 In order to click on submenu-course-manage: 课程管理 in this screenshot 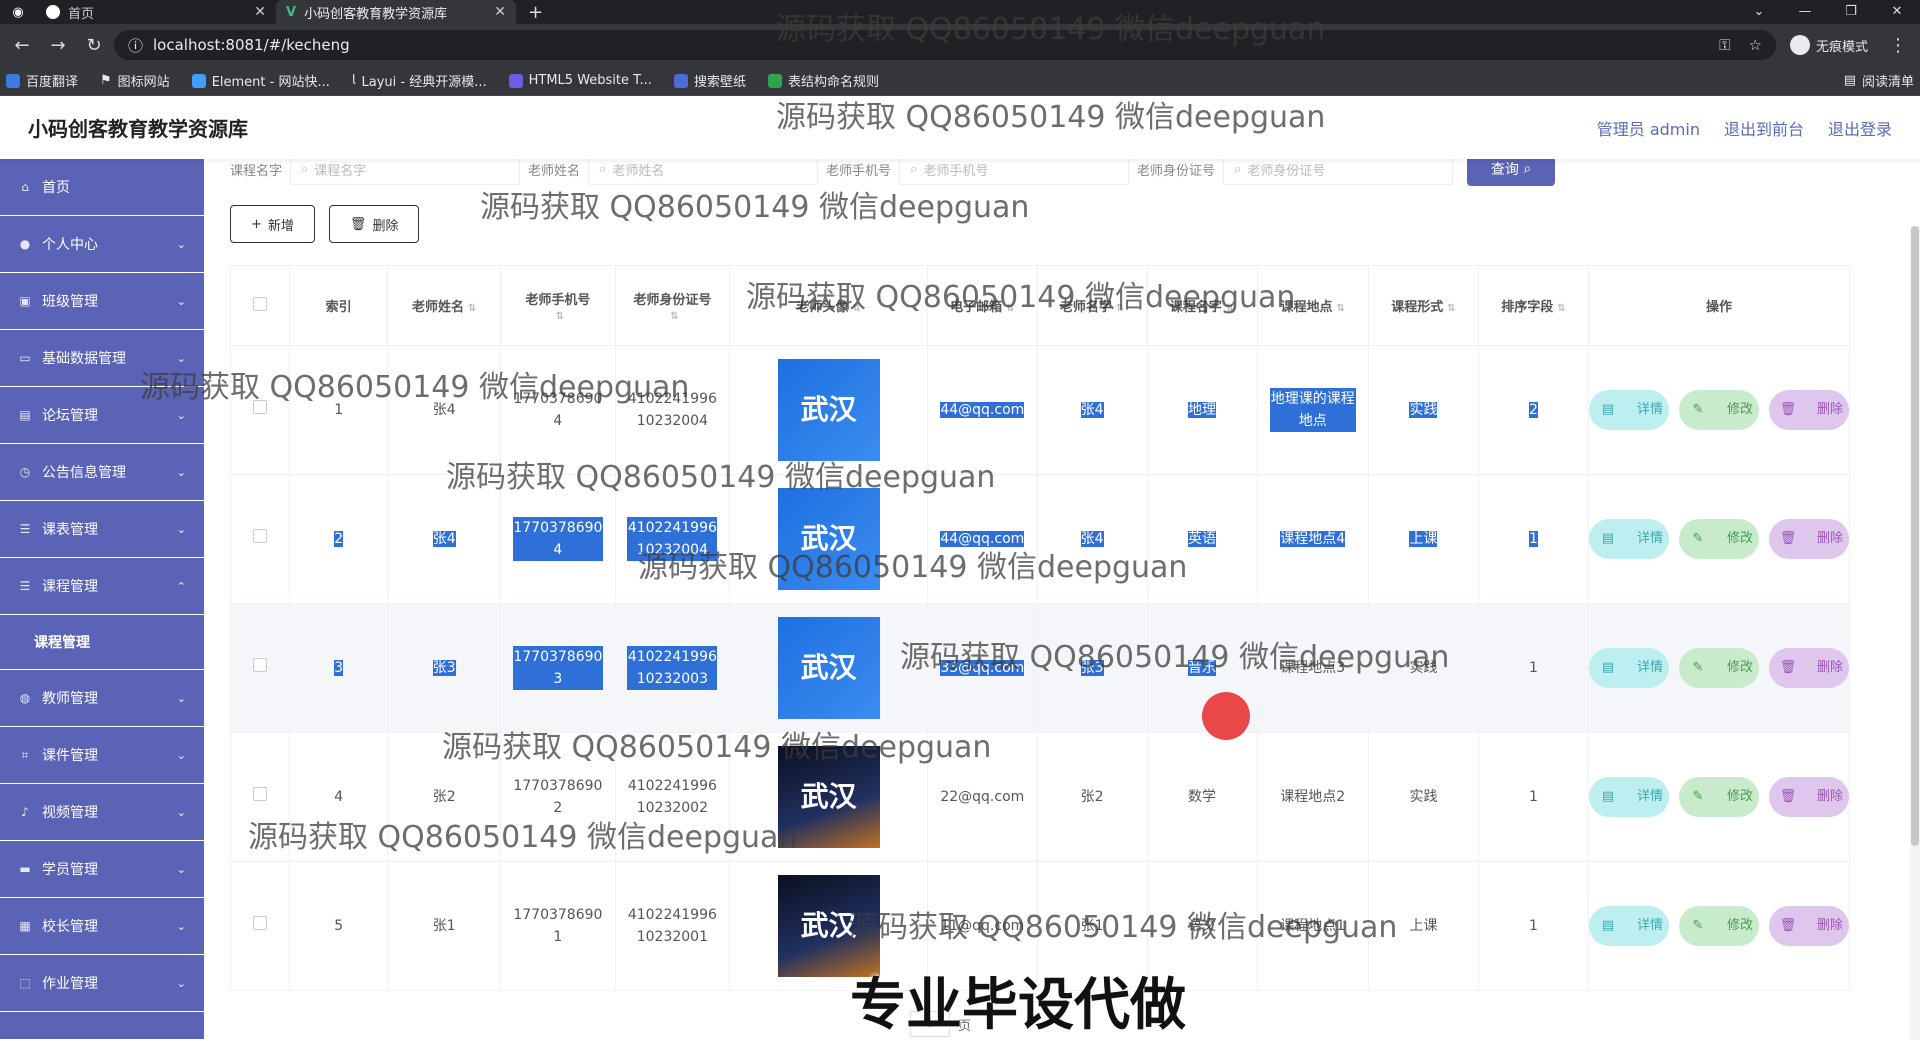, I will do `click(102, 642)`.